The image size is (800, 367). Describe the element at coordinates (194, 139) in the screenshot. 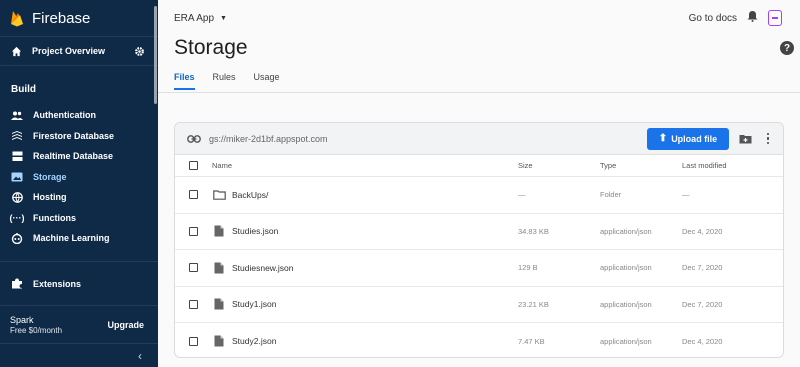

I see `link-icon` at that location.